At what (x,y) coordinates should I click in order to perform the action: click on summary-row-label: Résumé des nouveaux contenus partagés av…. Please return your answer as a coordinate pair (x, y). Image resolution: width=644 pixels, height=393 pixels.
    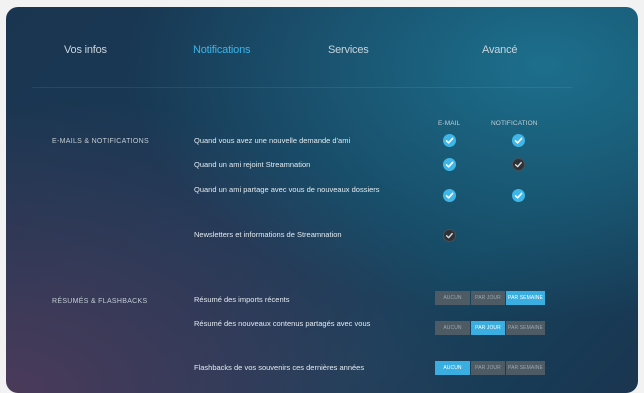
    Looking at the image, I should click on (282, 323).